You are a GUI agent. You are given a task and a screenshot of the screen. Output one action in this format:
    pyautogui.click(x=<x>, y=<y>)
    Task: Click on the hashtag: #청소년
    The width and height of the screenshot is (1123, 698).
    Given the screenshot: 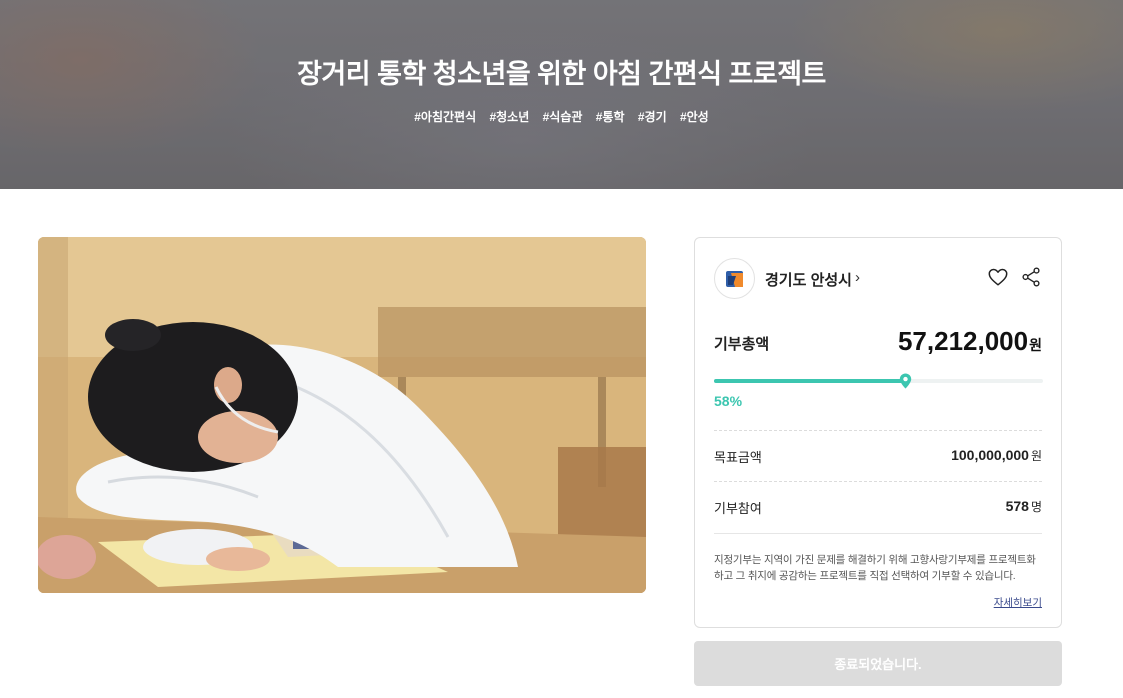 What is the action you would take?
    pyautogui.click(x=509, y=117)
    